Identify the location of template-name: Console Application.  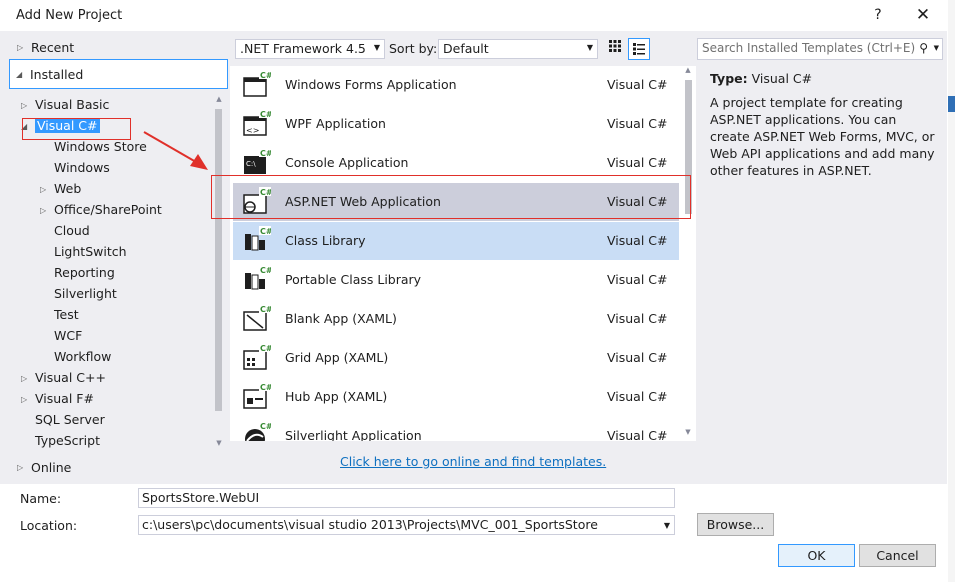
(347, 162).